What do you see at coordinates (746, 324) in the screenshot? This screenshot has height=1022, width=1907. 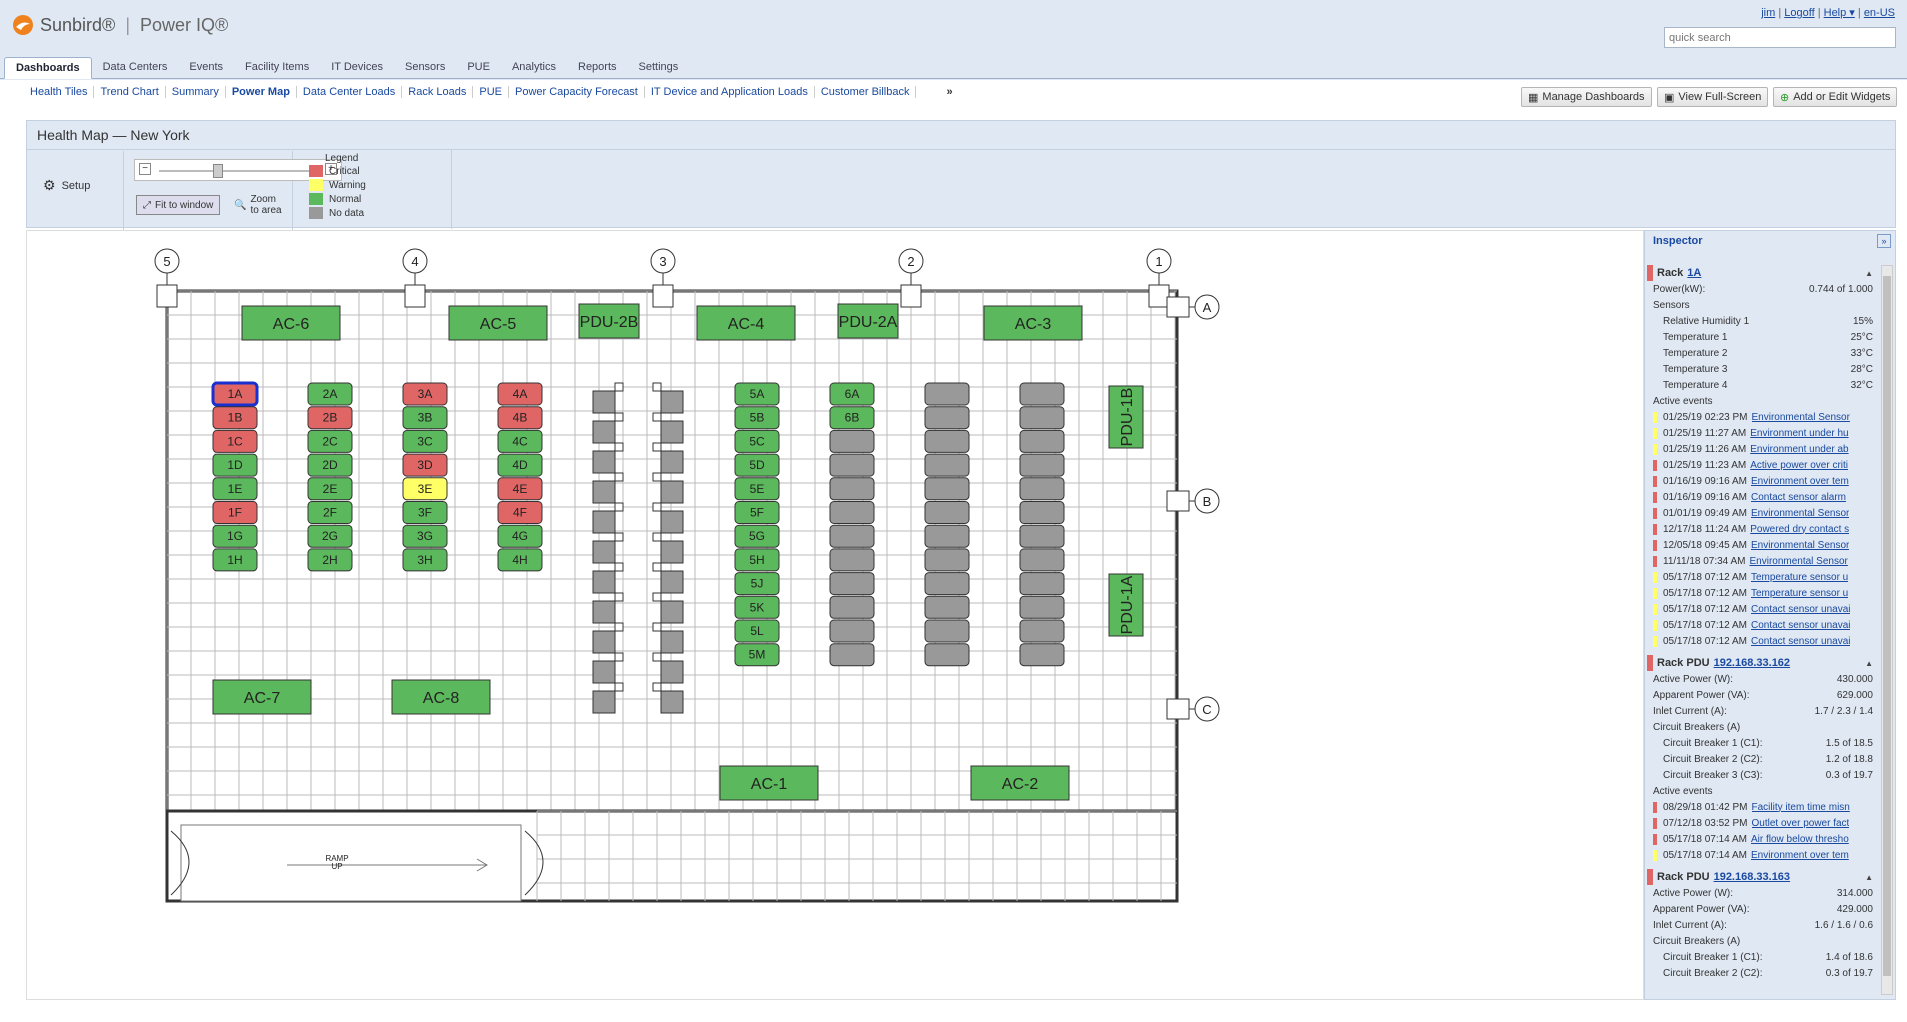 I see `unit-label-ac-4: AC-4` at bounding box center [746, 324].